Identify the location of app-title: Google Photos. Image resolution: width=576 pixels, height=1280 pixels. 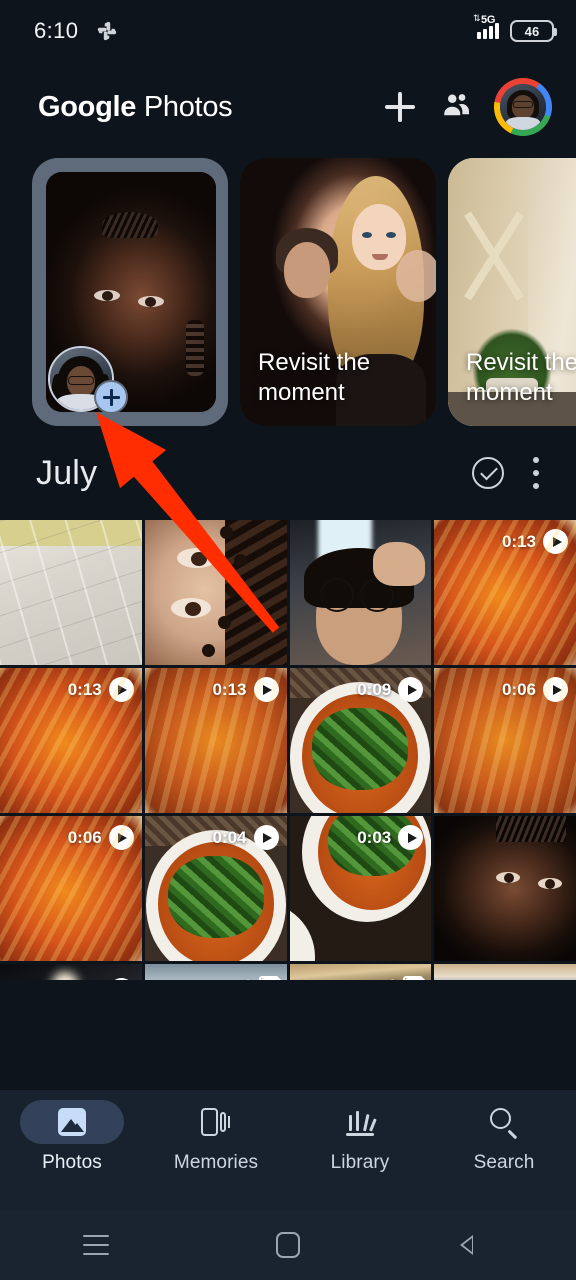
(135, 107).